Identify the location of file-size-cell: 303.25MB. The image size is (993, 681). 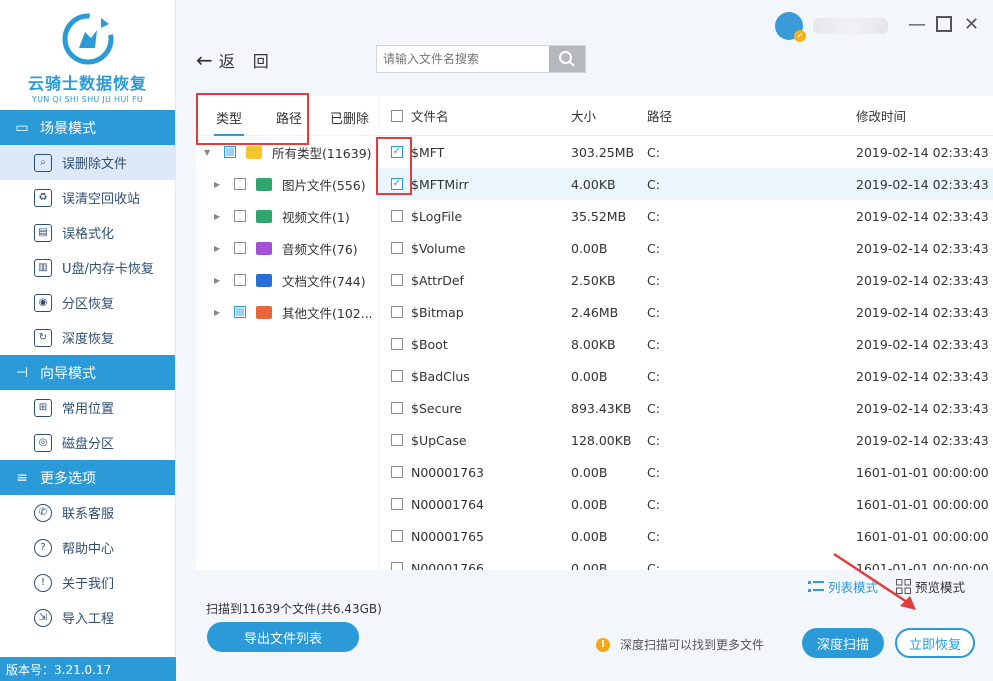
(603, 152).